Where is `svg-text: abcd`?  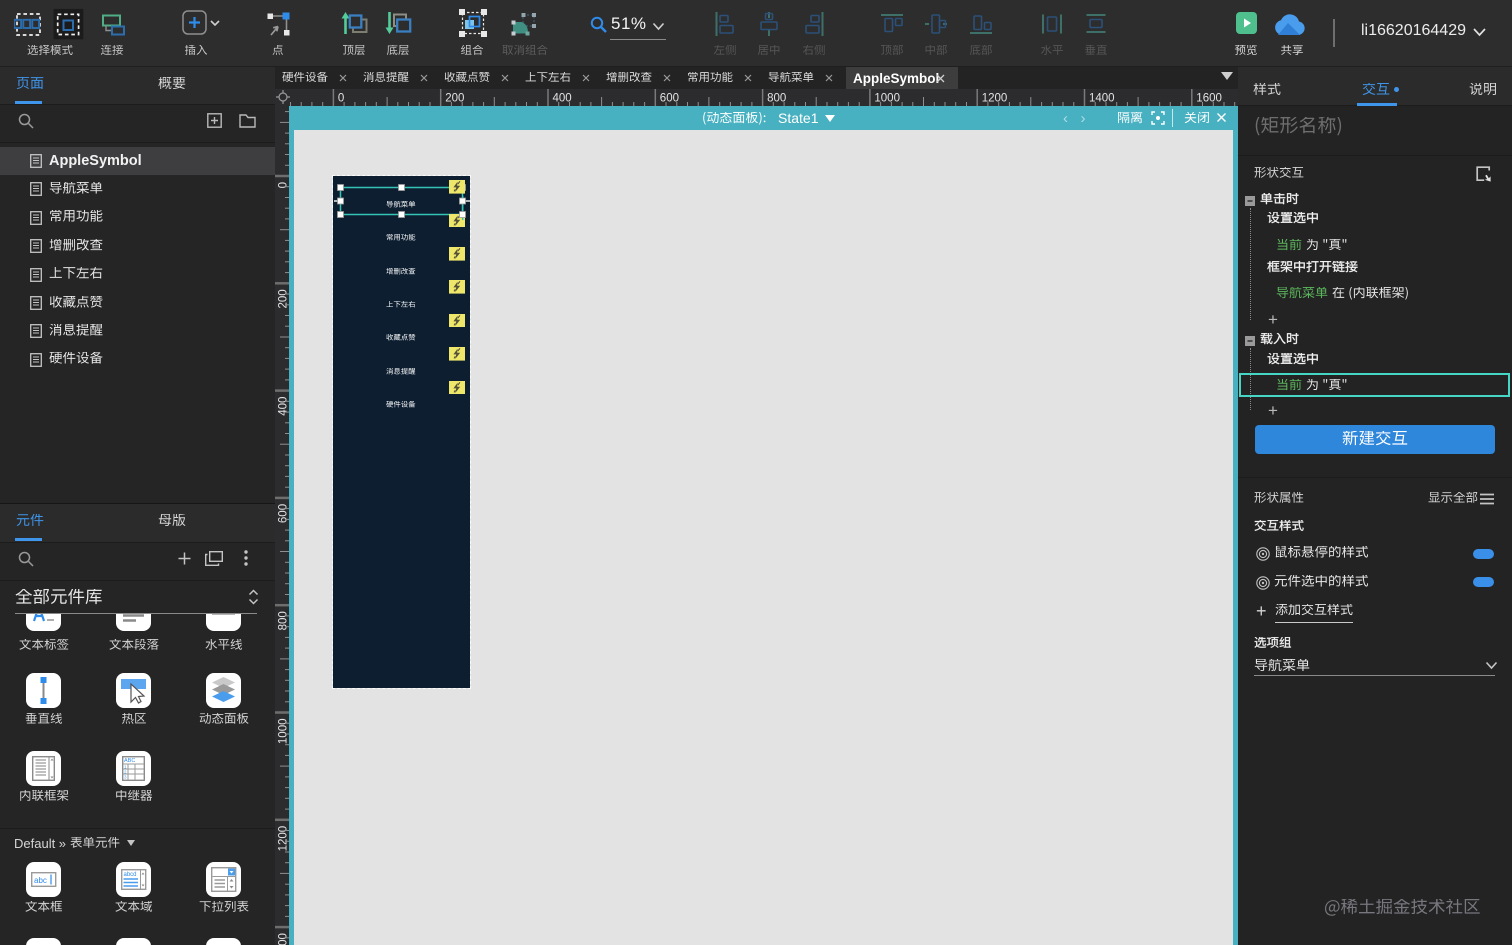 svg-text: abcd is located at coordinates (130, 875).